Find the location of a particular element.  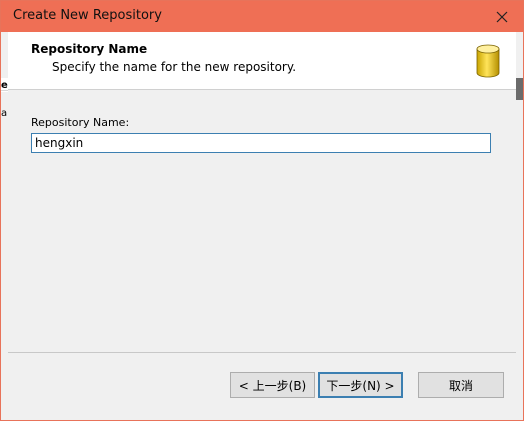

repository-name-input is located at coordinates (261, 143).